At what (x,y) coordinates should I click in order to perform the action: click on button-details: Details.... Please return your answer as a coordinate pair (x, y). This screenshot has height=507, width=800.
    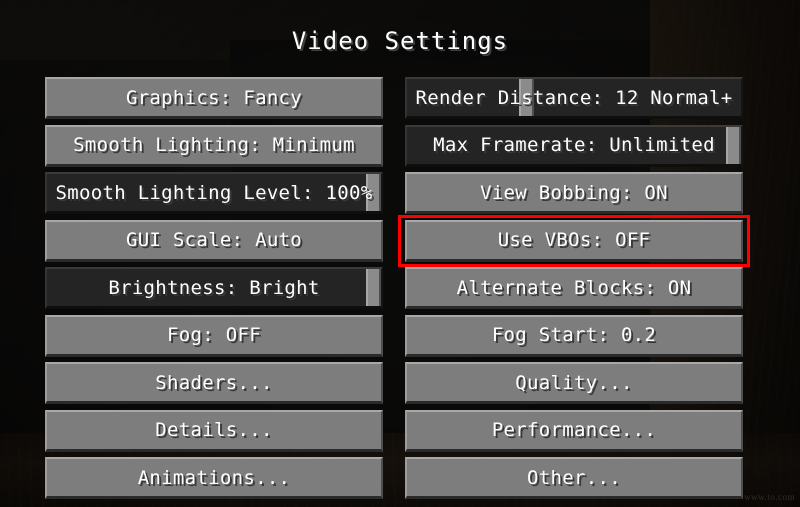
    Looking at the image, I should click on (214, 430).